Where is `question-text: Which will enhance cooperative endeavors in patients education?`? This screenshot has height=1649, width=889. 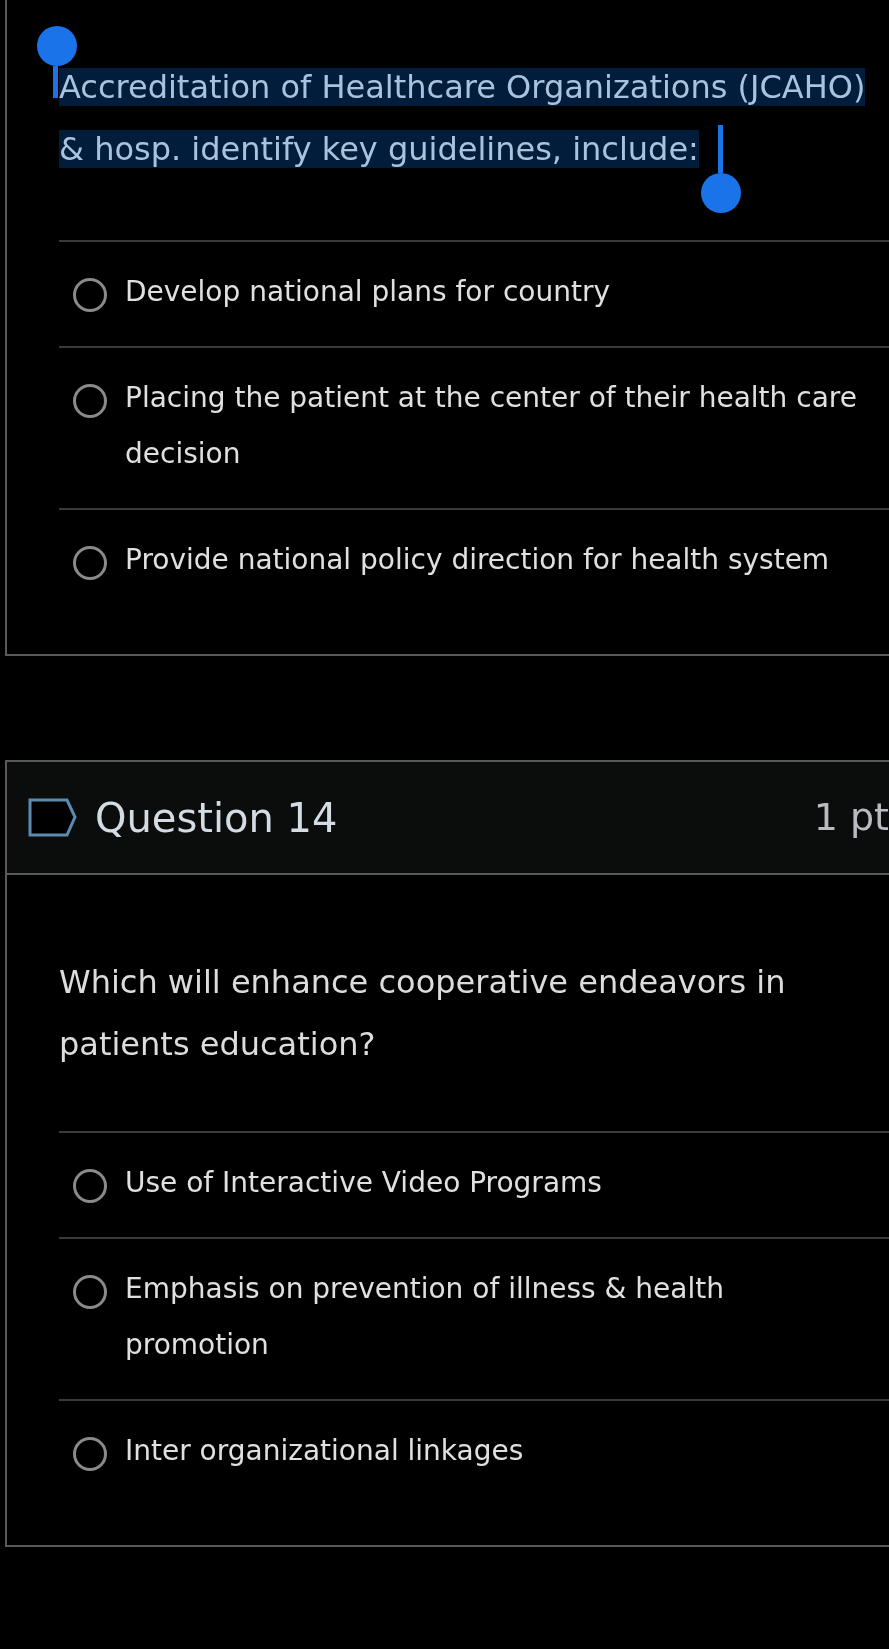
question-text: Which will enhance cooperative endeavors in patients education? is located at coordinates (423, 1013).